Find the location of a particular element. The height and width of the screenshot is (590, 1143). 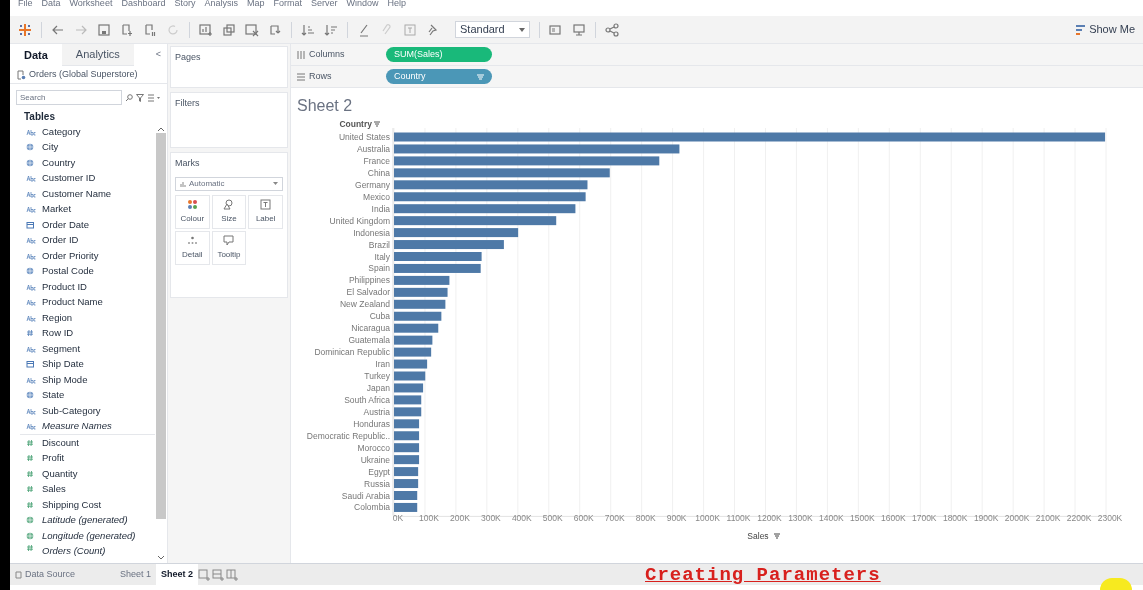

field-item: Sub-Category is located at coordinates (82, 411).